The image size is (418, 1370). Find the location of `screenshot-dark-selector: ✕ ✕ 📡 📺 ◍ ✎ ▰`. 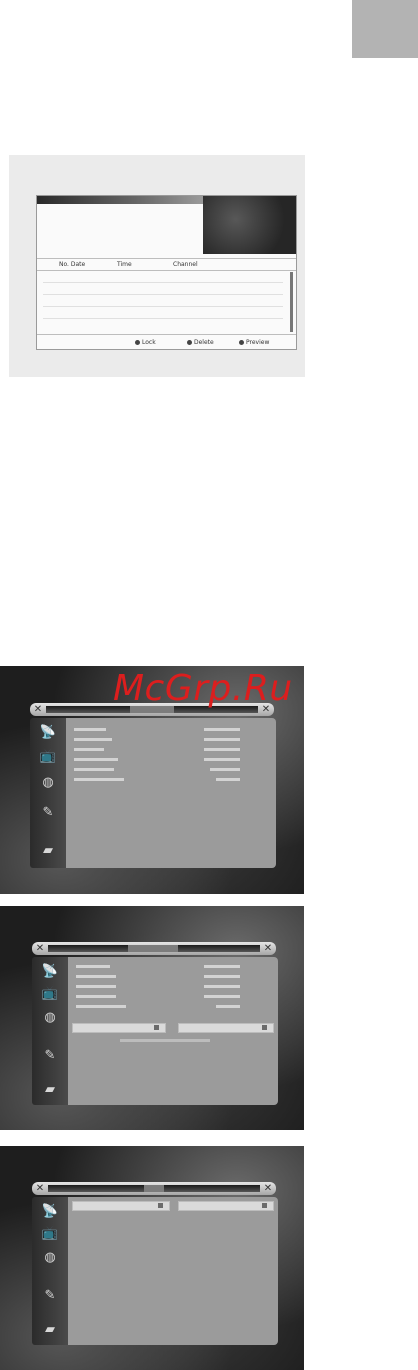

screenshot-dark-selector: ✕ ✕ 📡 📺 ◍ ✎ ▰ is located at coordinates (152, 1258).